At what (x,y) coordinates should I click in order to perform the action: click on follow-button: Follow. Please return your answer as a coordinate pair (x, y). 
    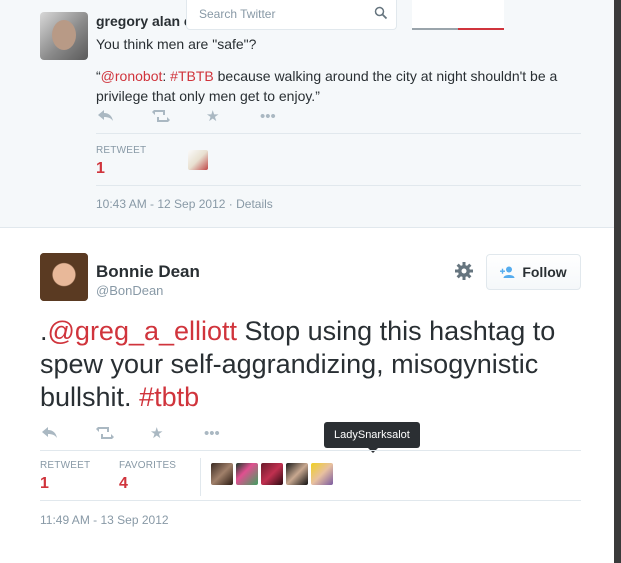
    Looking at the image, I should click on (533, 272).